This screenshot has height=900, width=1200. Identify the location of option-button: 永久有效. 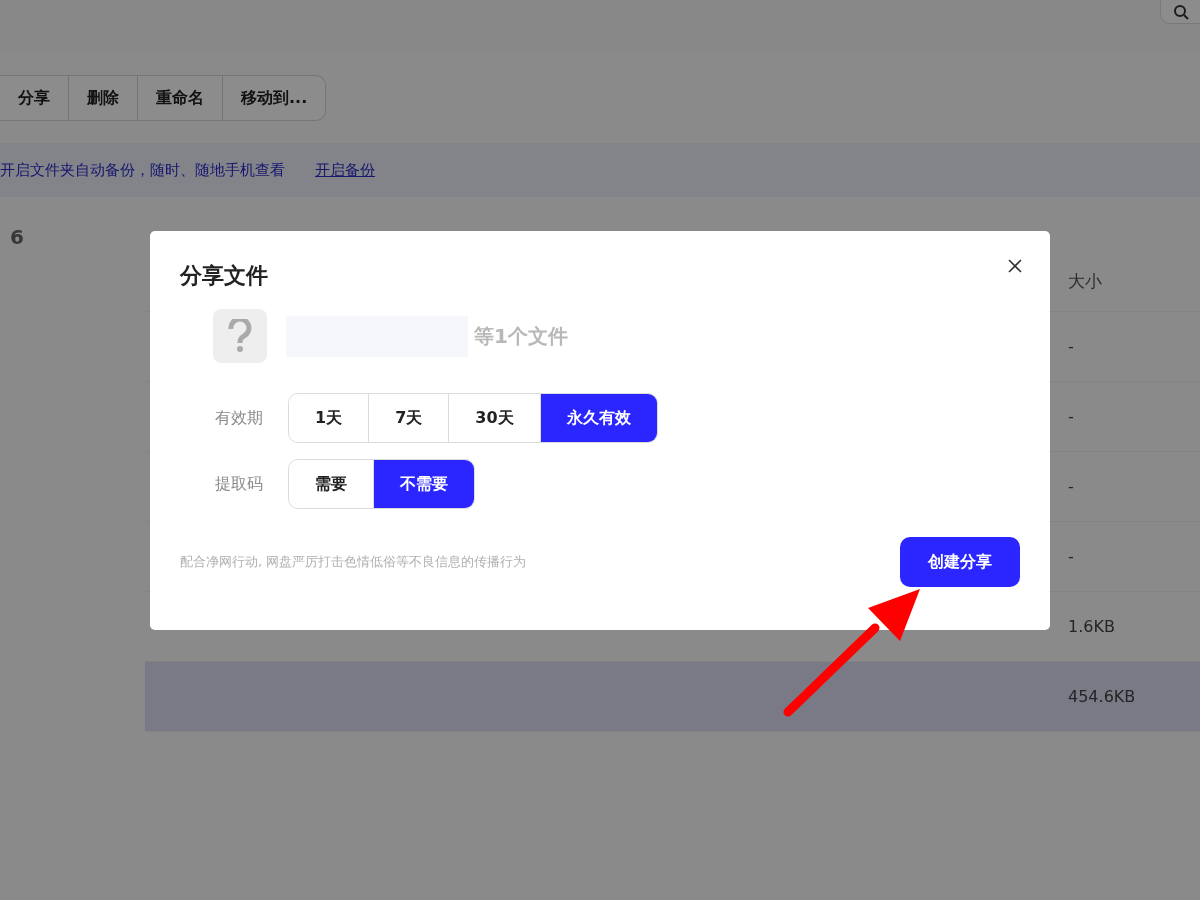
(598, 418).